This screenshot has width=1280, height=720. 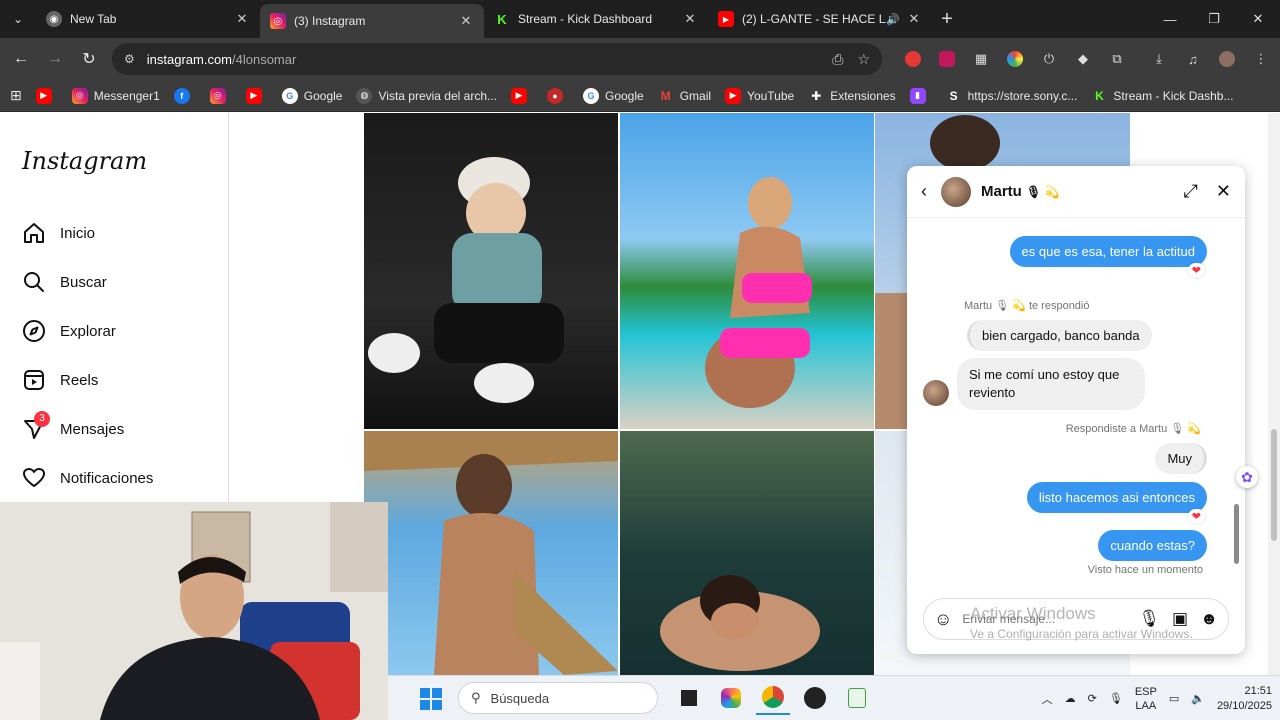 What do you see at coordinates (857, 698) in the screenshot?
I see `app-green-icon` at bounding box center [857, 698].